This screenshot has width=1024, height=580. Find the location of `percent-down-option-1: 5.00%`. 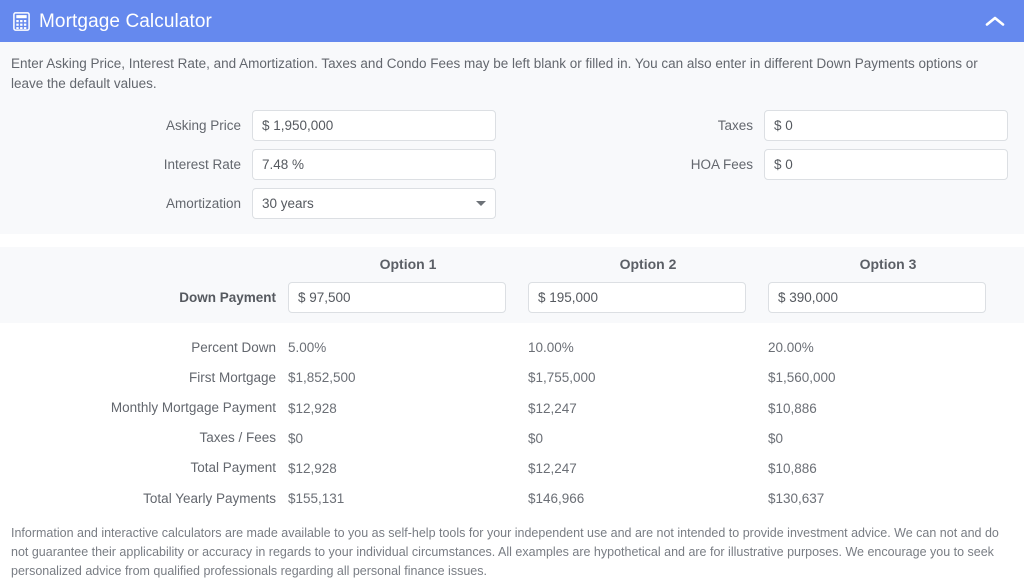

percent-down-option-1: 5.00% is located at coordinates (307, 348).